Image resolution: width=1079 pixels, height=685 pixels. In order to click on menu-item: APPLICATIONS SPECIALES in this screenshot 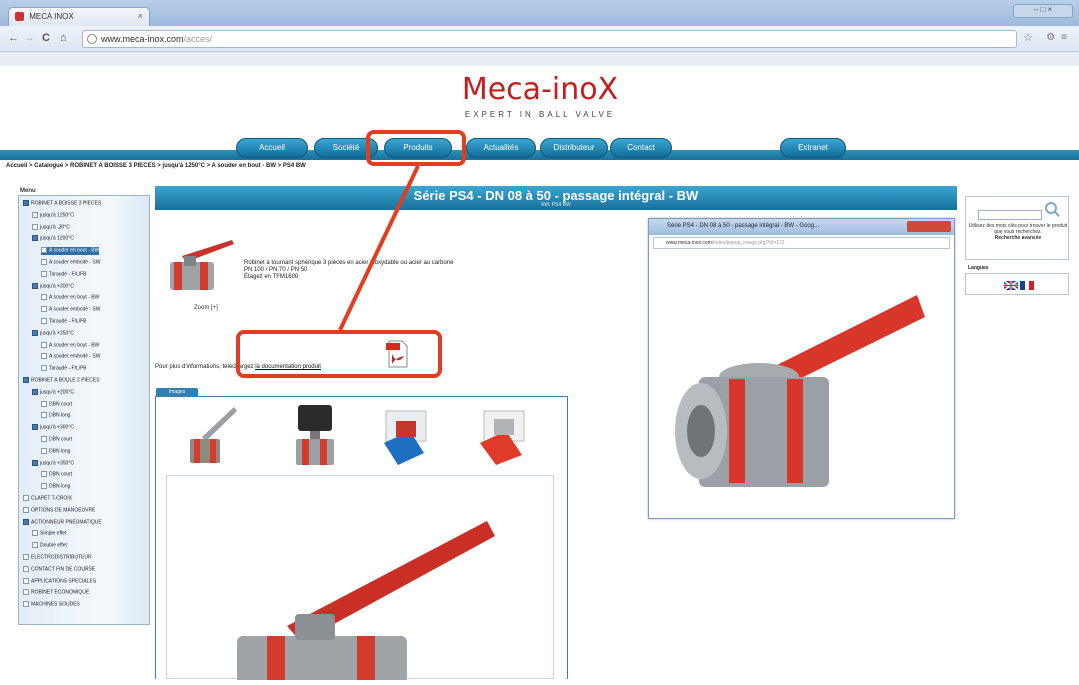, I will do `click(60, 581)`.